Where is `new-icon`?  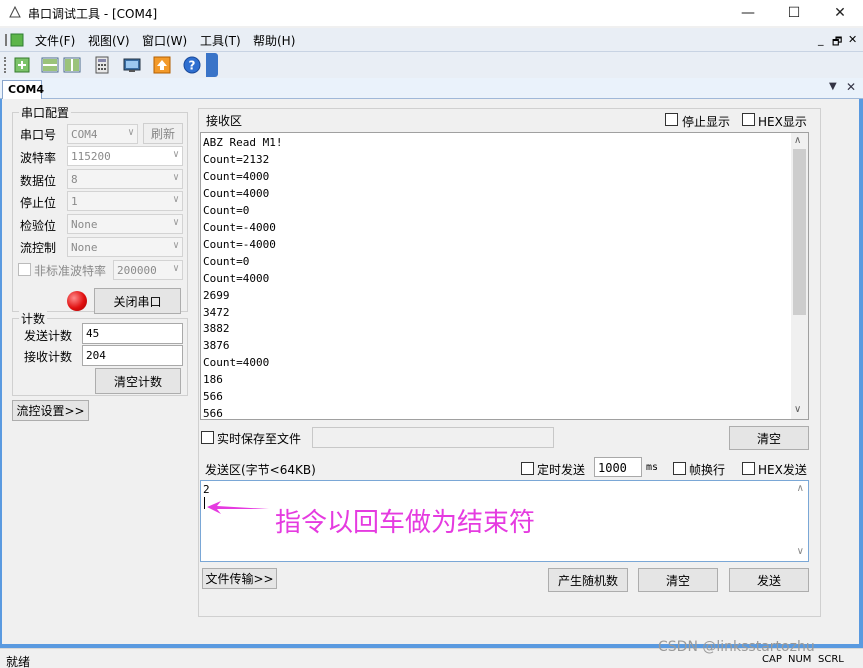
new-icon is located at coordinates (22, 65).